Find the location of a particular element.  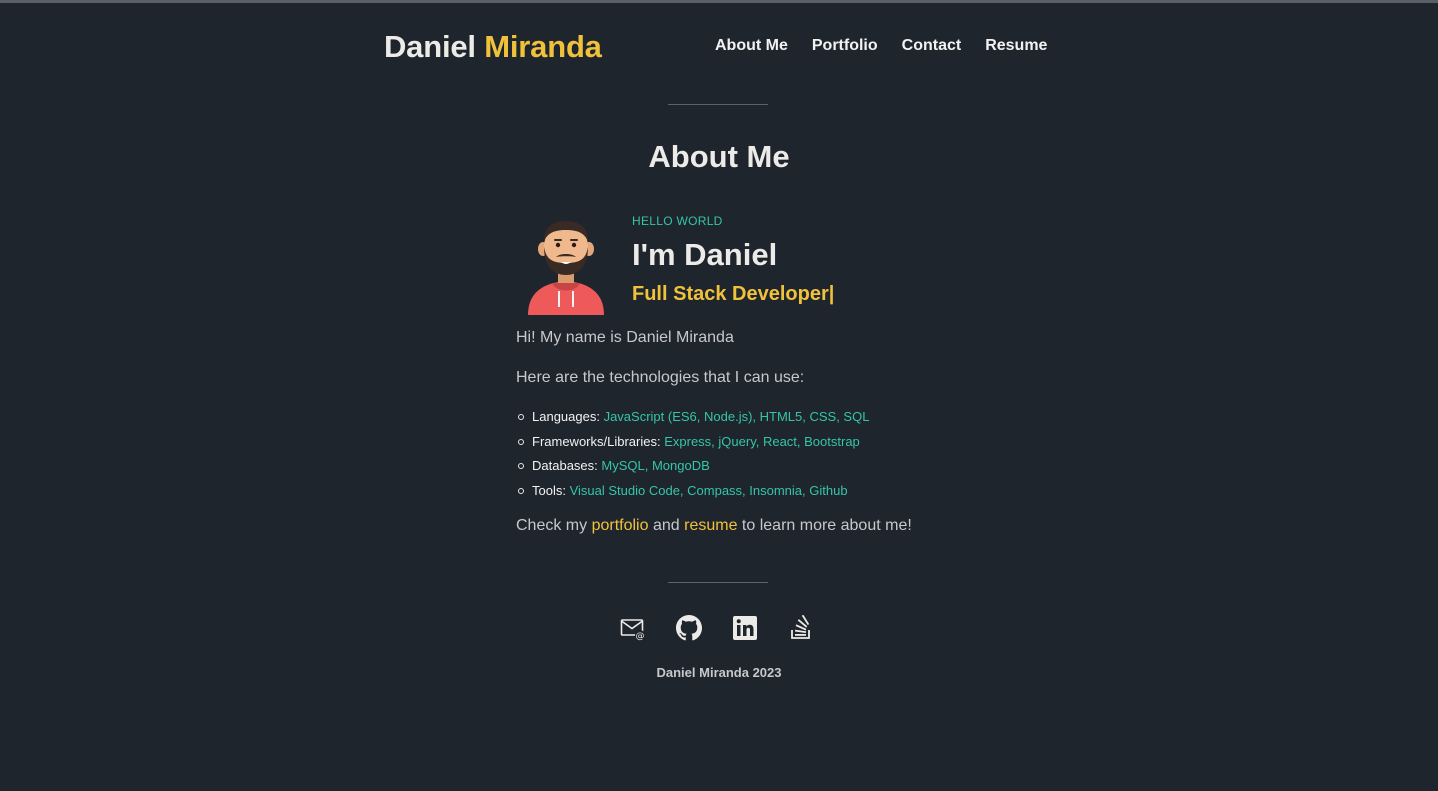

site-brand: Daniel Miranda is located at coordinates (493, 47).